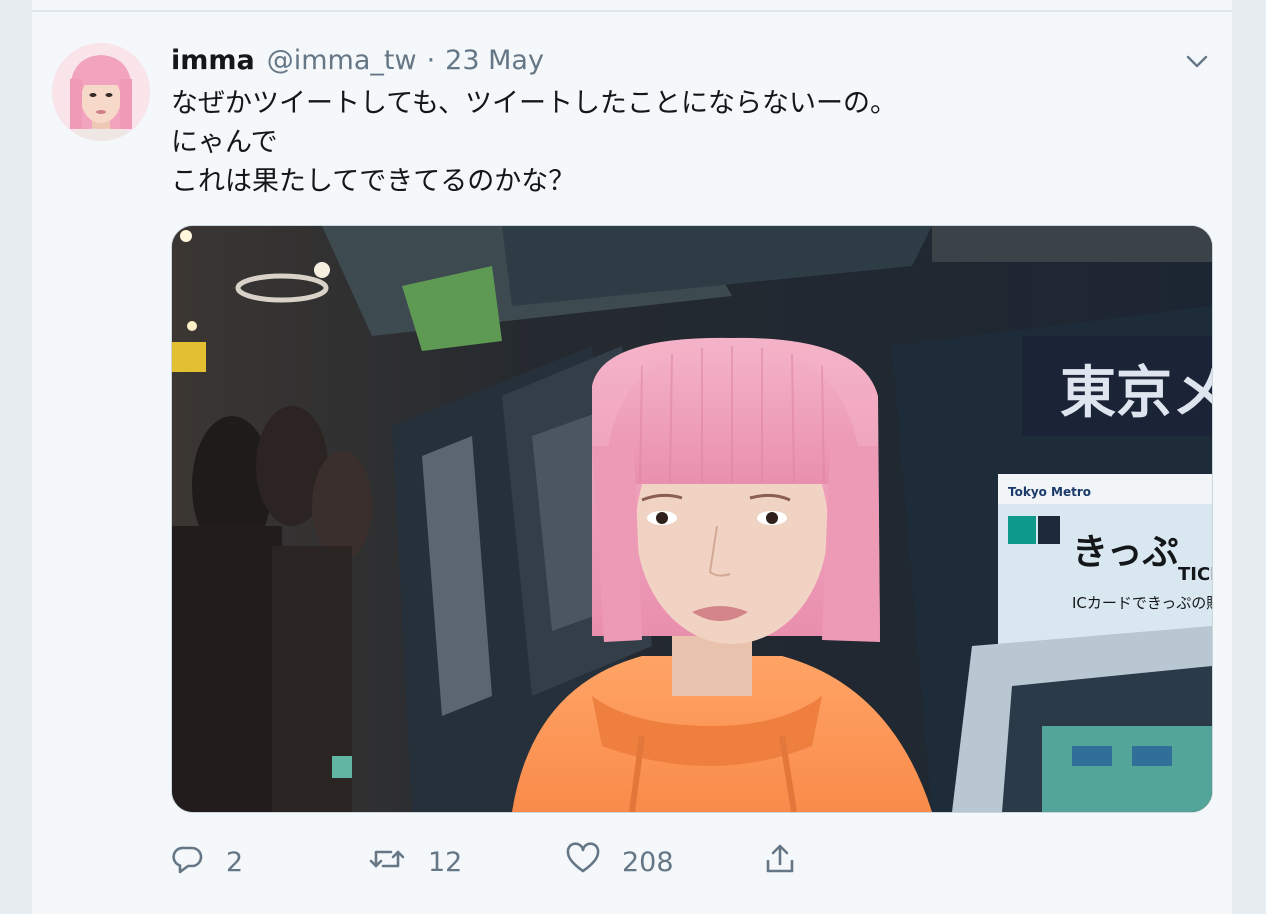 The width and height of the screenshot is (1266, 914). I want to click on tweet-header: imma @imma_tw · 23 May, so click(357, 60).